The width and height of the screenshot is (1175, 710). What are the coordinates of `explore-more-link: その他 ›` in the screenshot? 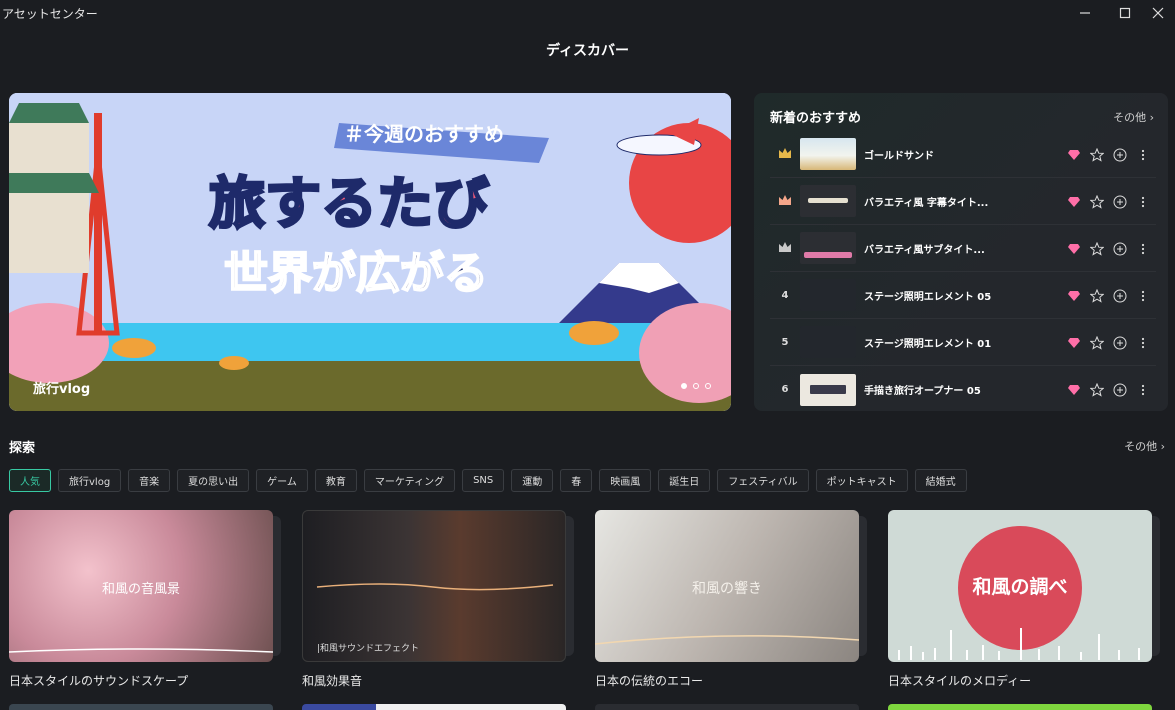 It's located at (1144, 446).